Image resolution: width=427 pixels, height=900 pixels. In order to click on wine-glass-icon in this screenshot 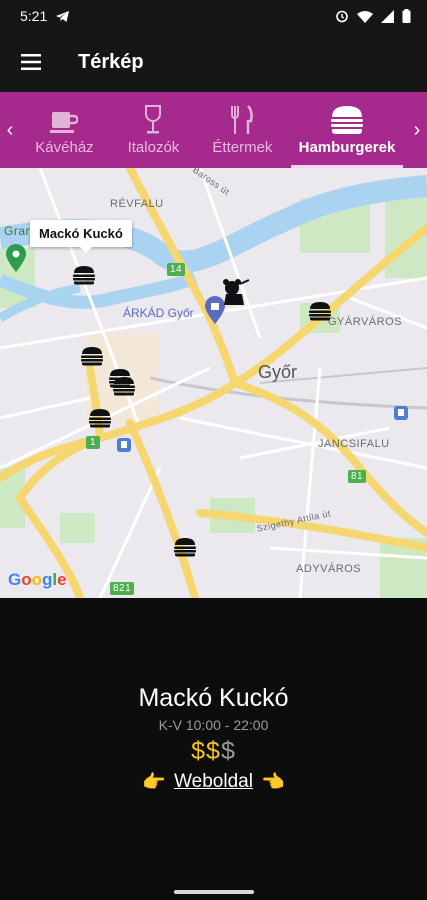, I will do `click(153, 119)`.